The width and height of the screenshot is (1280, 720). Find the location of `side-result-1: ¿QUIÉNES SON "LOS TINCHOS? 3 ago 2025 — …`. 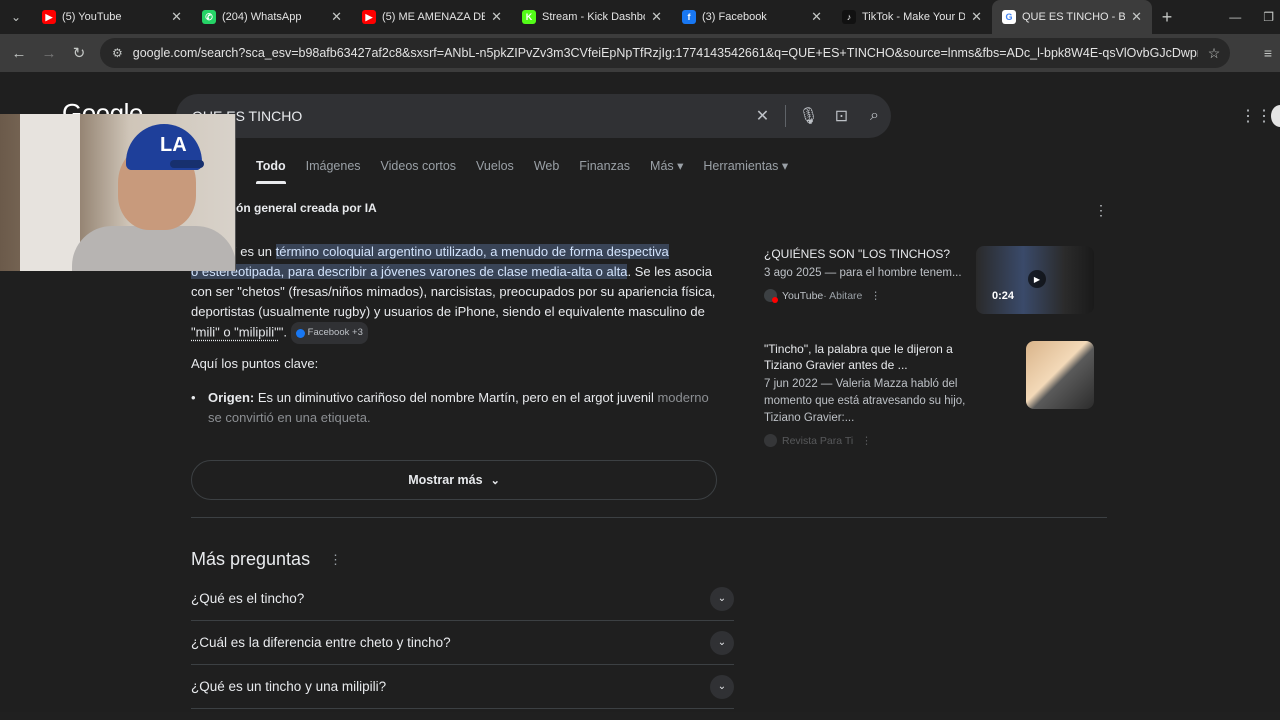

side-result-1: ¿QUIÉNES SON "LOS TINCHOS? 3 ago 2025 — … is located at coordinates (866, 274).